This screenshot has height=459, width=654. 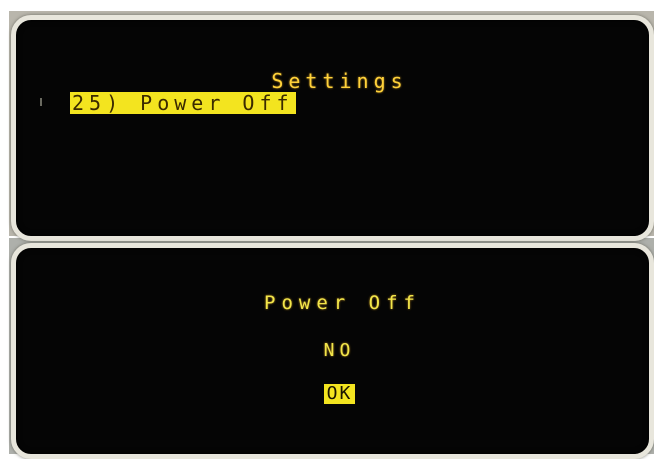 What do you see at coordinates (339, 81) in the screenshot?
I see `settings-title: Settings` at bounding box center [339, 81].